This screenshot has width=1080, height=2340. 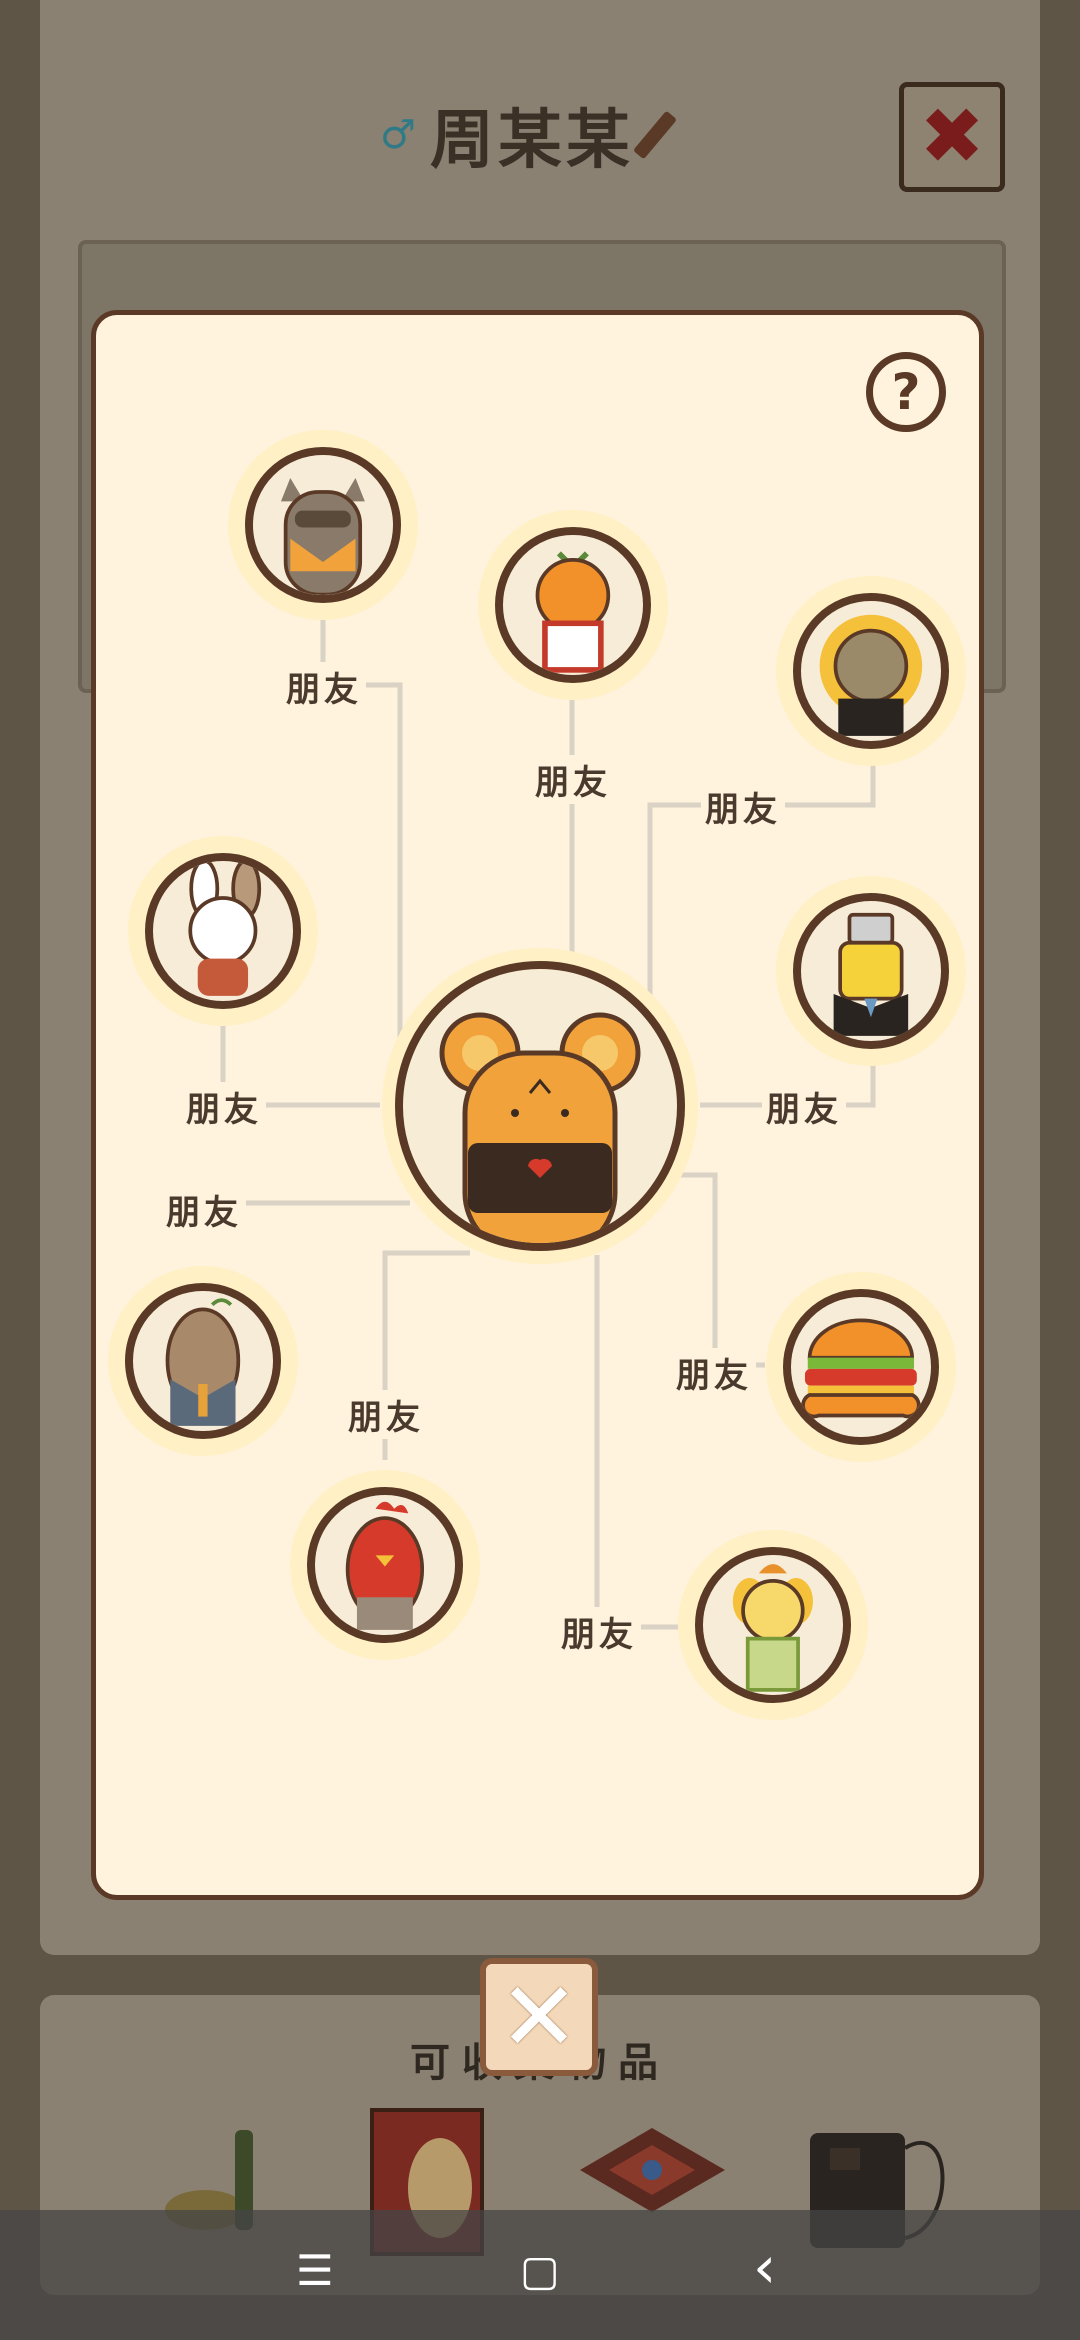 What do you see at coordinates (871, 974) in the screenshot?
I see `robot-suit-avatar` at bounding box center [871, 974].